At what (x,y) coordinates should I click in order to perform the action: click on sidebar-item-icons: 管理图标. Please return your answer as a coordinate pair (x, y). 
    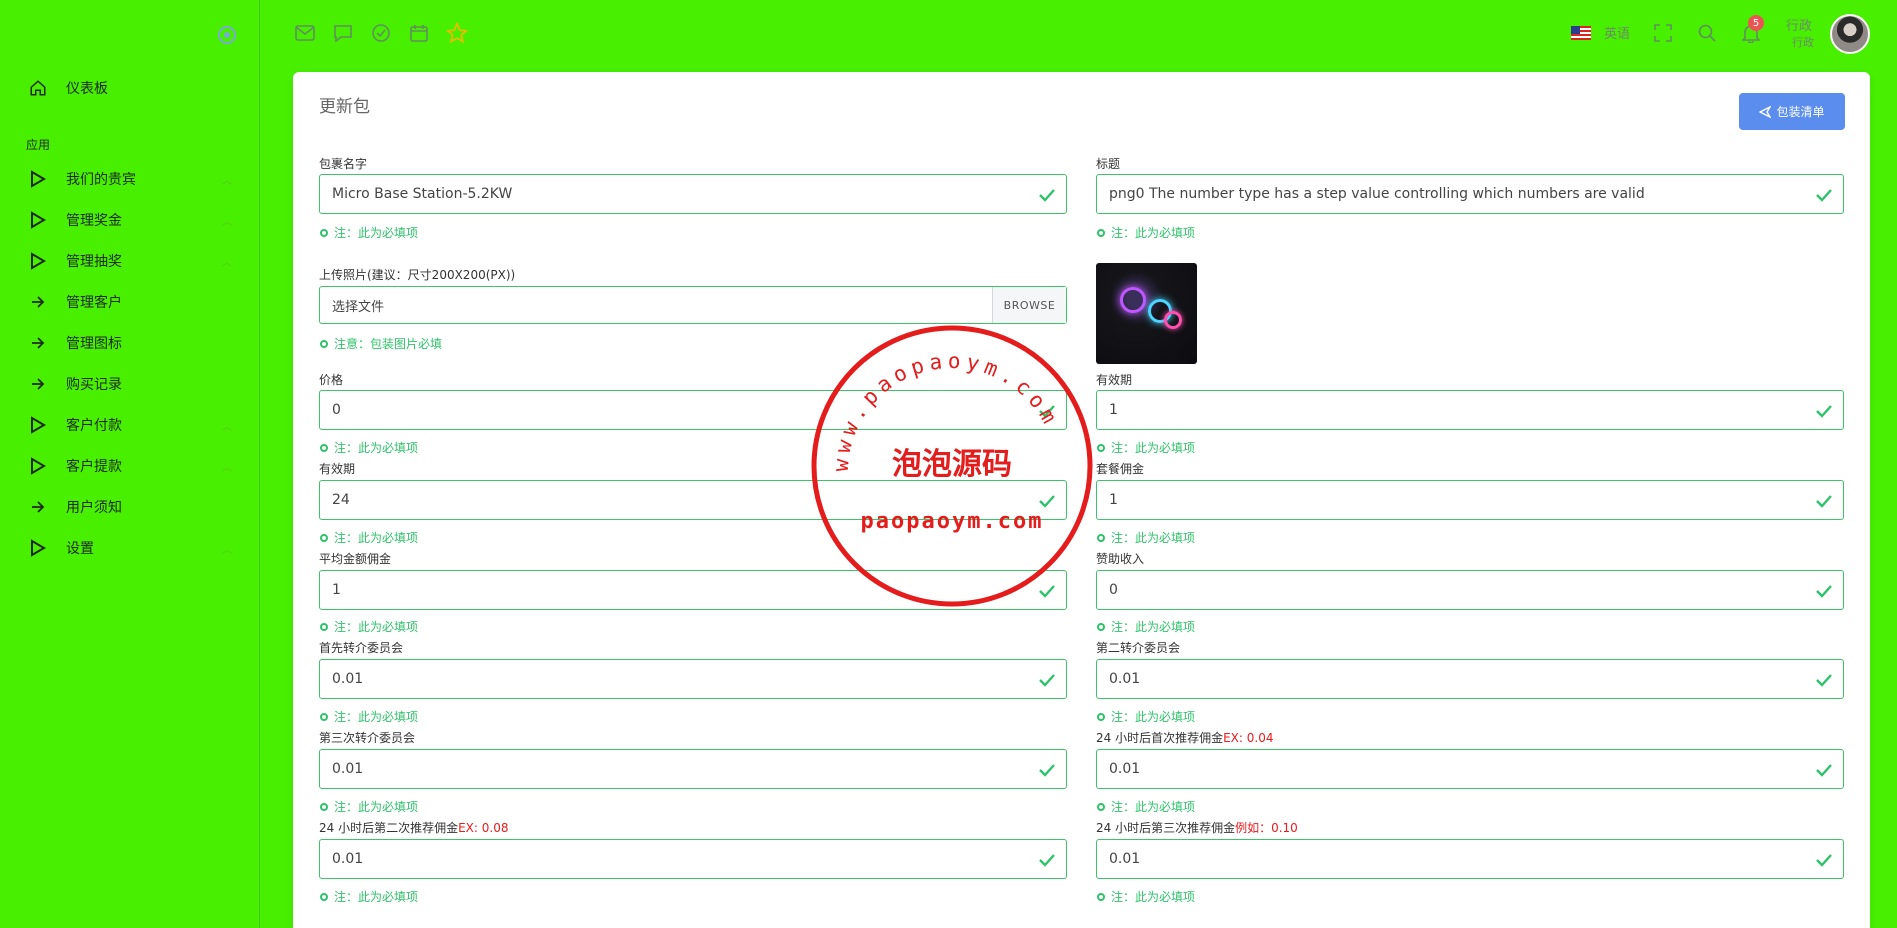
    Looking at the image, I should click on (129, 343).